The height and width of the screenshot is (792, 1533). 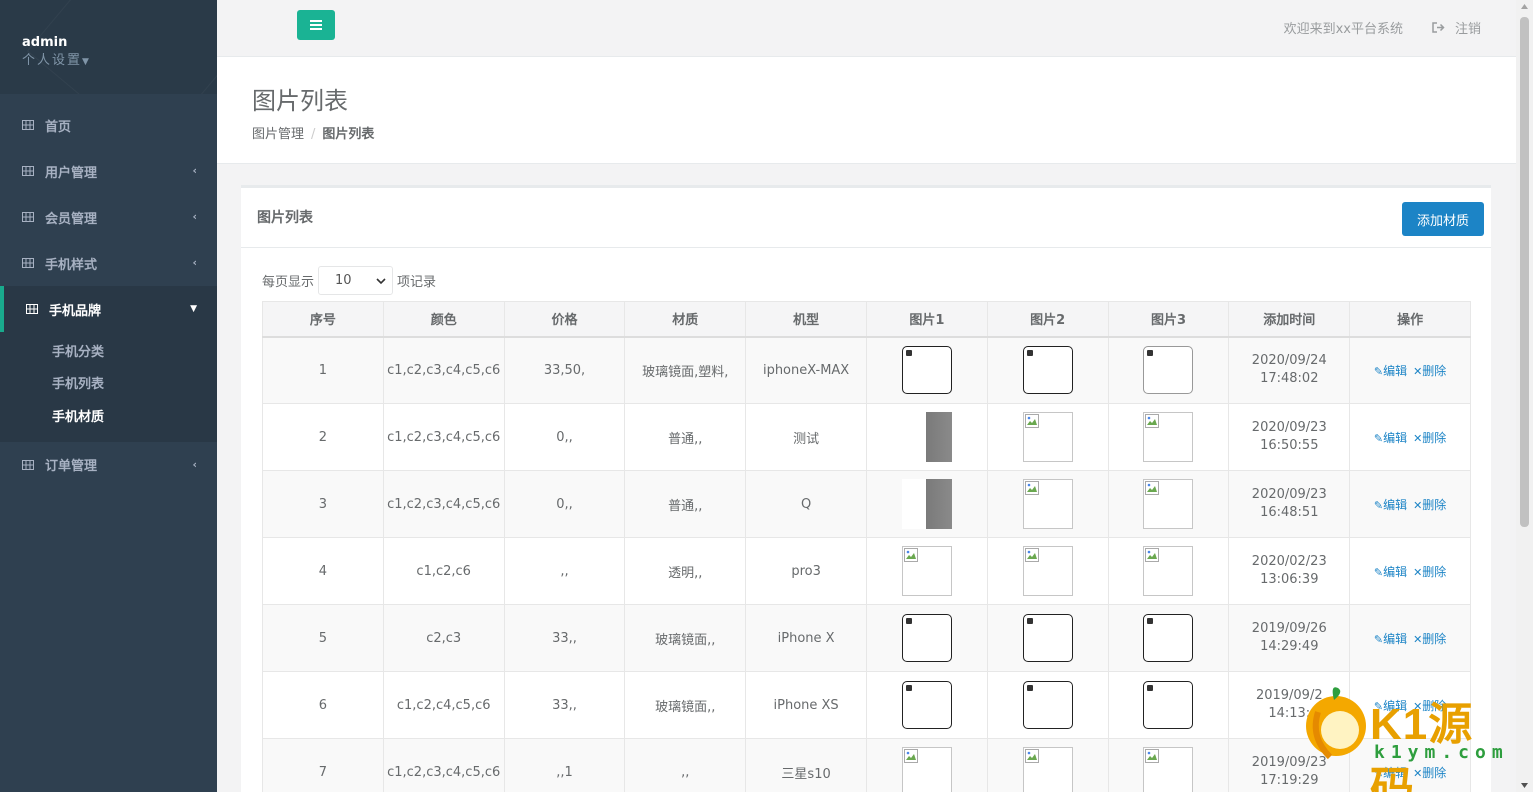 I want to click on sidebar-item-phone-brand: 手机品牌 ▼, so click(x=108, y=309).